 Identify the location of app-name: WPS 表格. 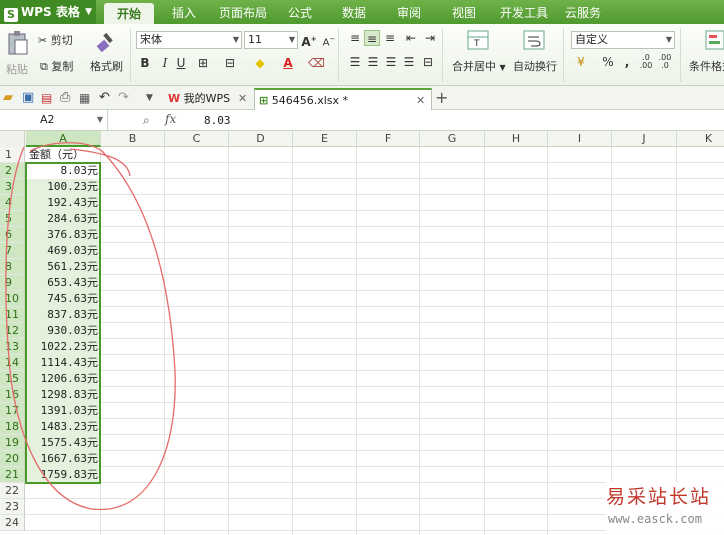
(50, 12).